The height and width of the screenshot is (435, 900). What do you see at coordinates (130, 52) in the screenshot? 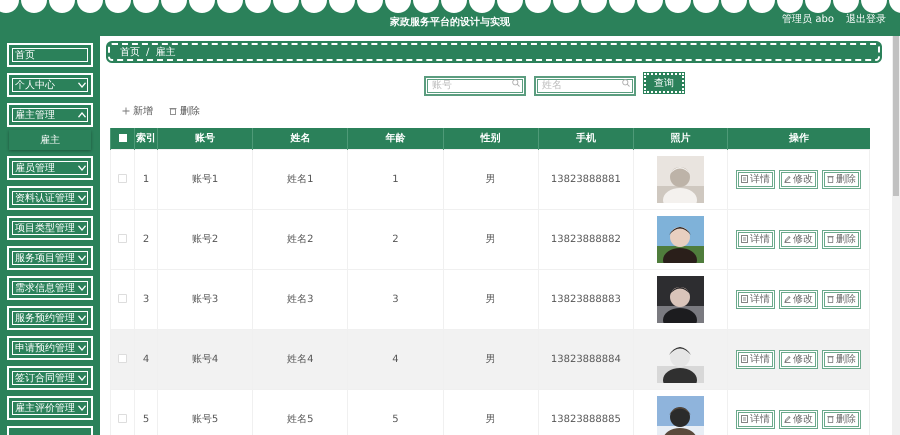
I see `breadcrumb-item: 首页` at bounding box center [130, 52].